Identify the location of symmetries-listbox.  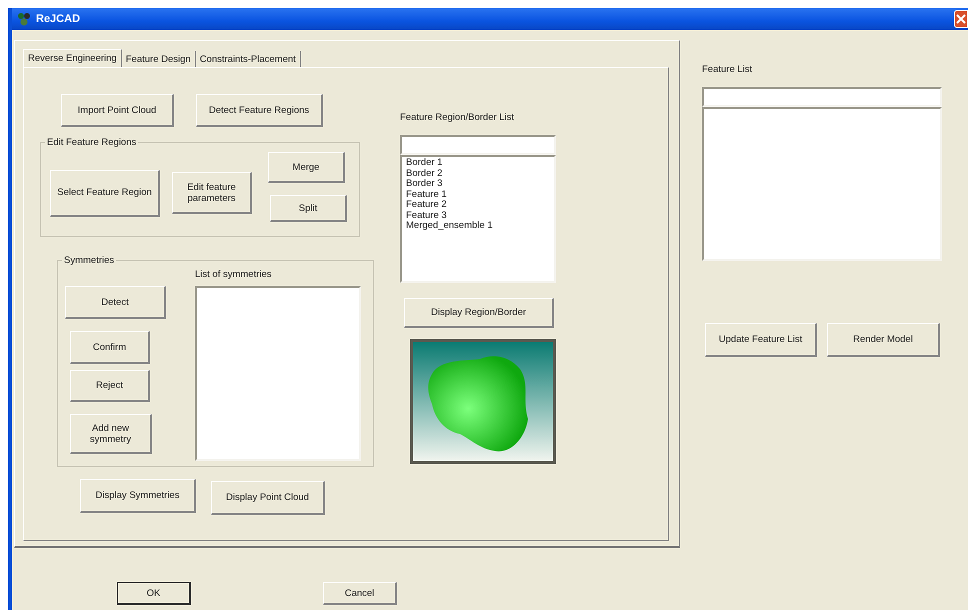
(278, 373).